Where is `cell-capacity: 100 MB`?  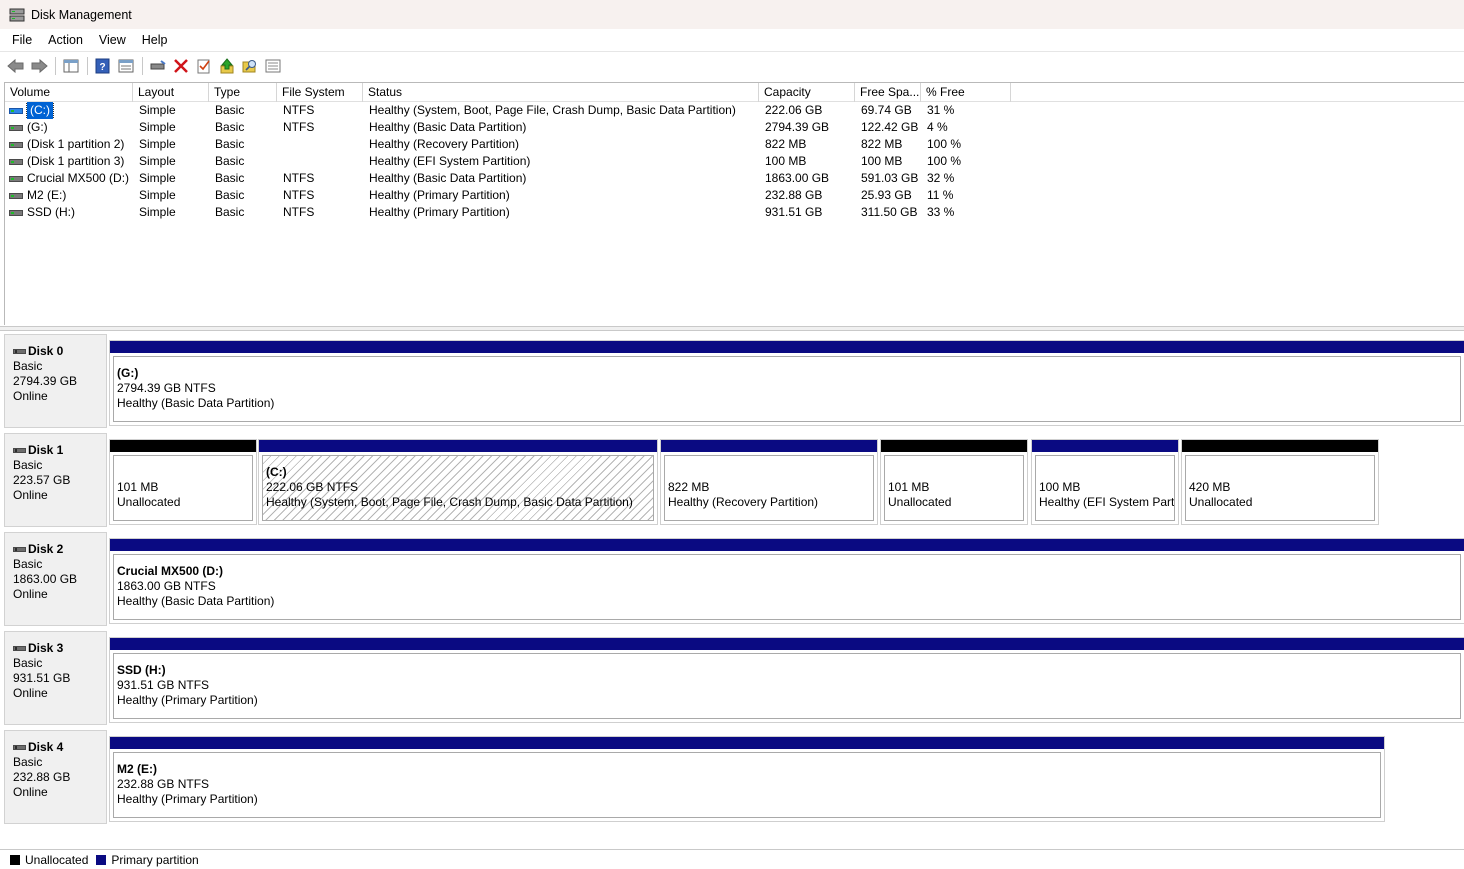
cell-capacity: 100 MB is located at coordinates (786, 161).